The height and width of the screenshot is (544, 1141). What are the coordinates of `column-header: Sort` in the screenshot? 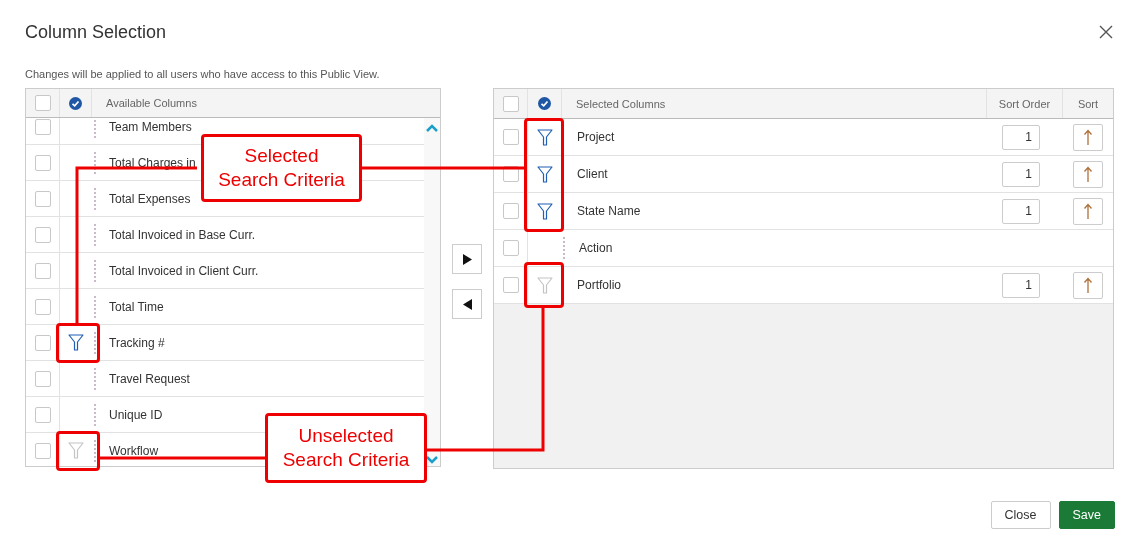 It's located at (1087, 103).